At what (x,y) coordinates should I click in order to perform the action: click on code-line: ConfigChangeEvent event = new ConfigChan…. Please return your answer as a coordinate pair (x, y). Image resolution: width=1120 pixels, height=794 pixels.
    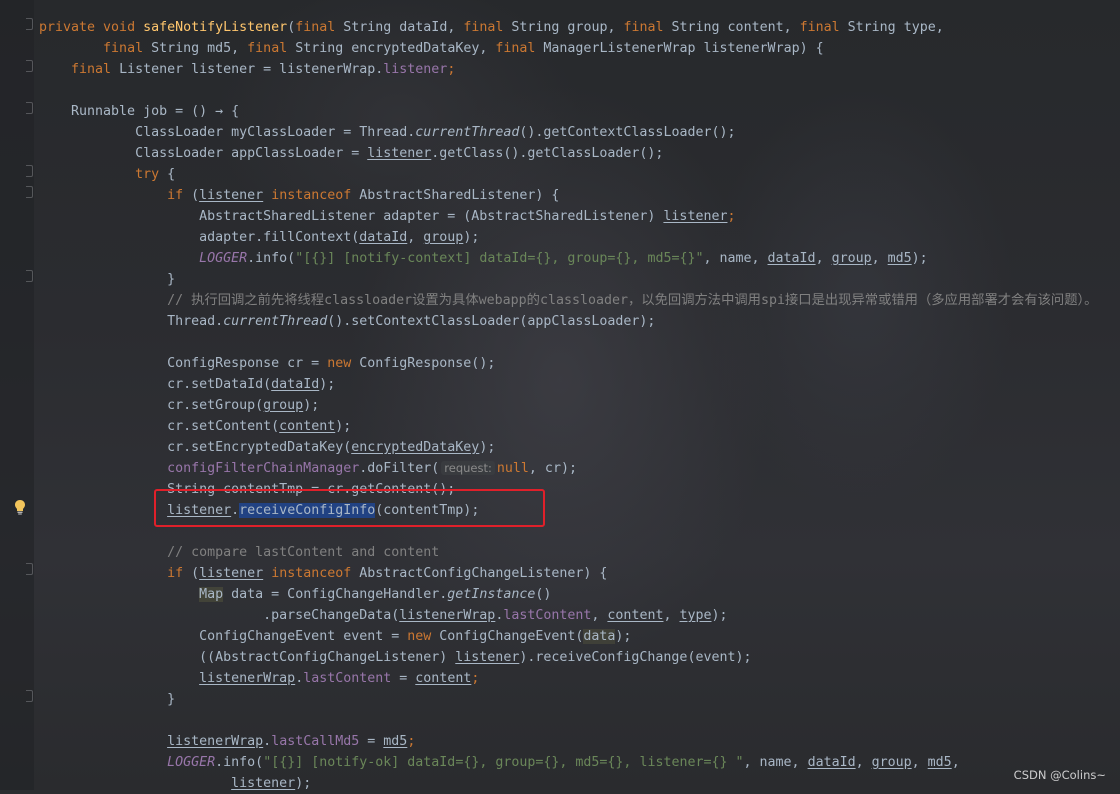
    Looking at the image, I should click on (335, 636).